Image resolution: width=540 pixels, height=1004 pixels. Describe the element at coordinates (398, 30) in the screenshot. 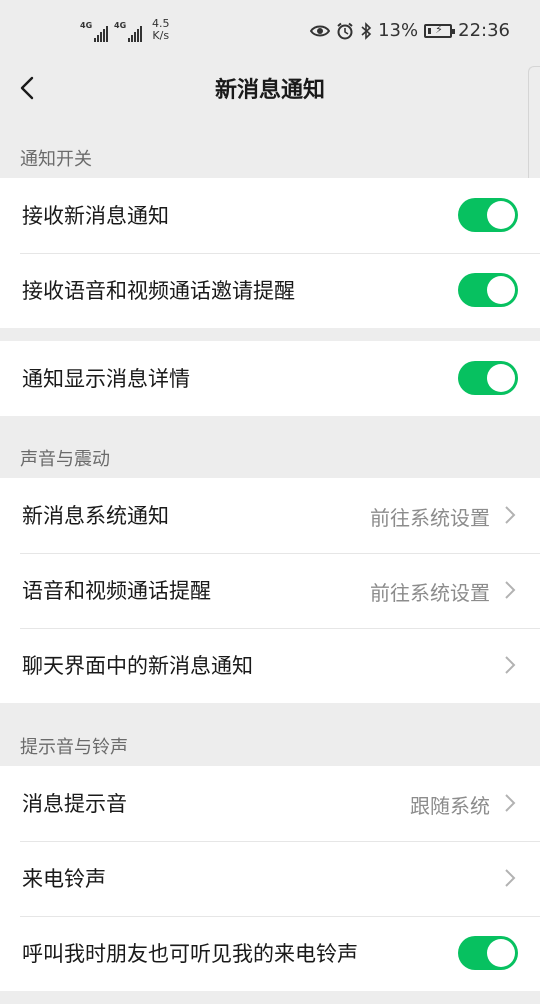

I see `battery-percent: 13%` at that location.